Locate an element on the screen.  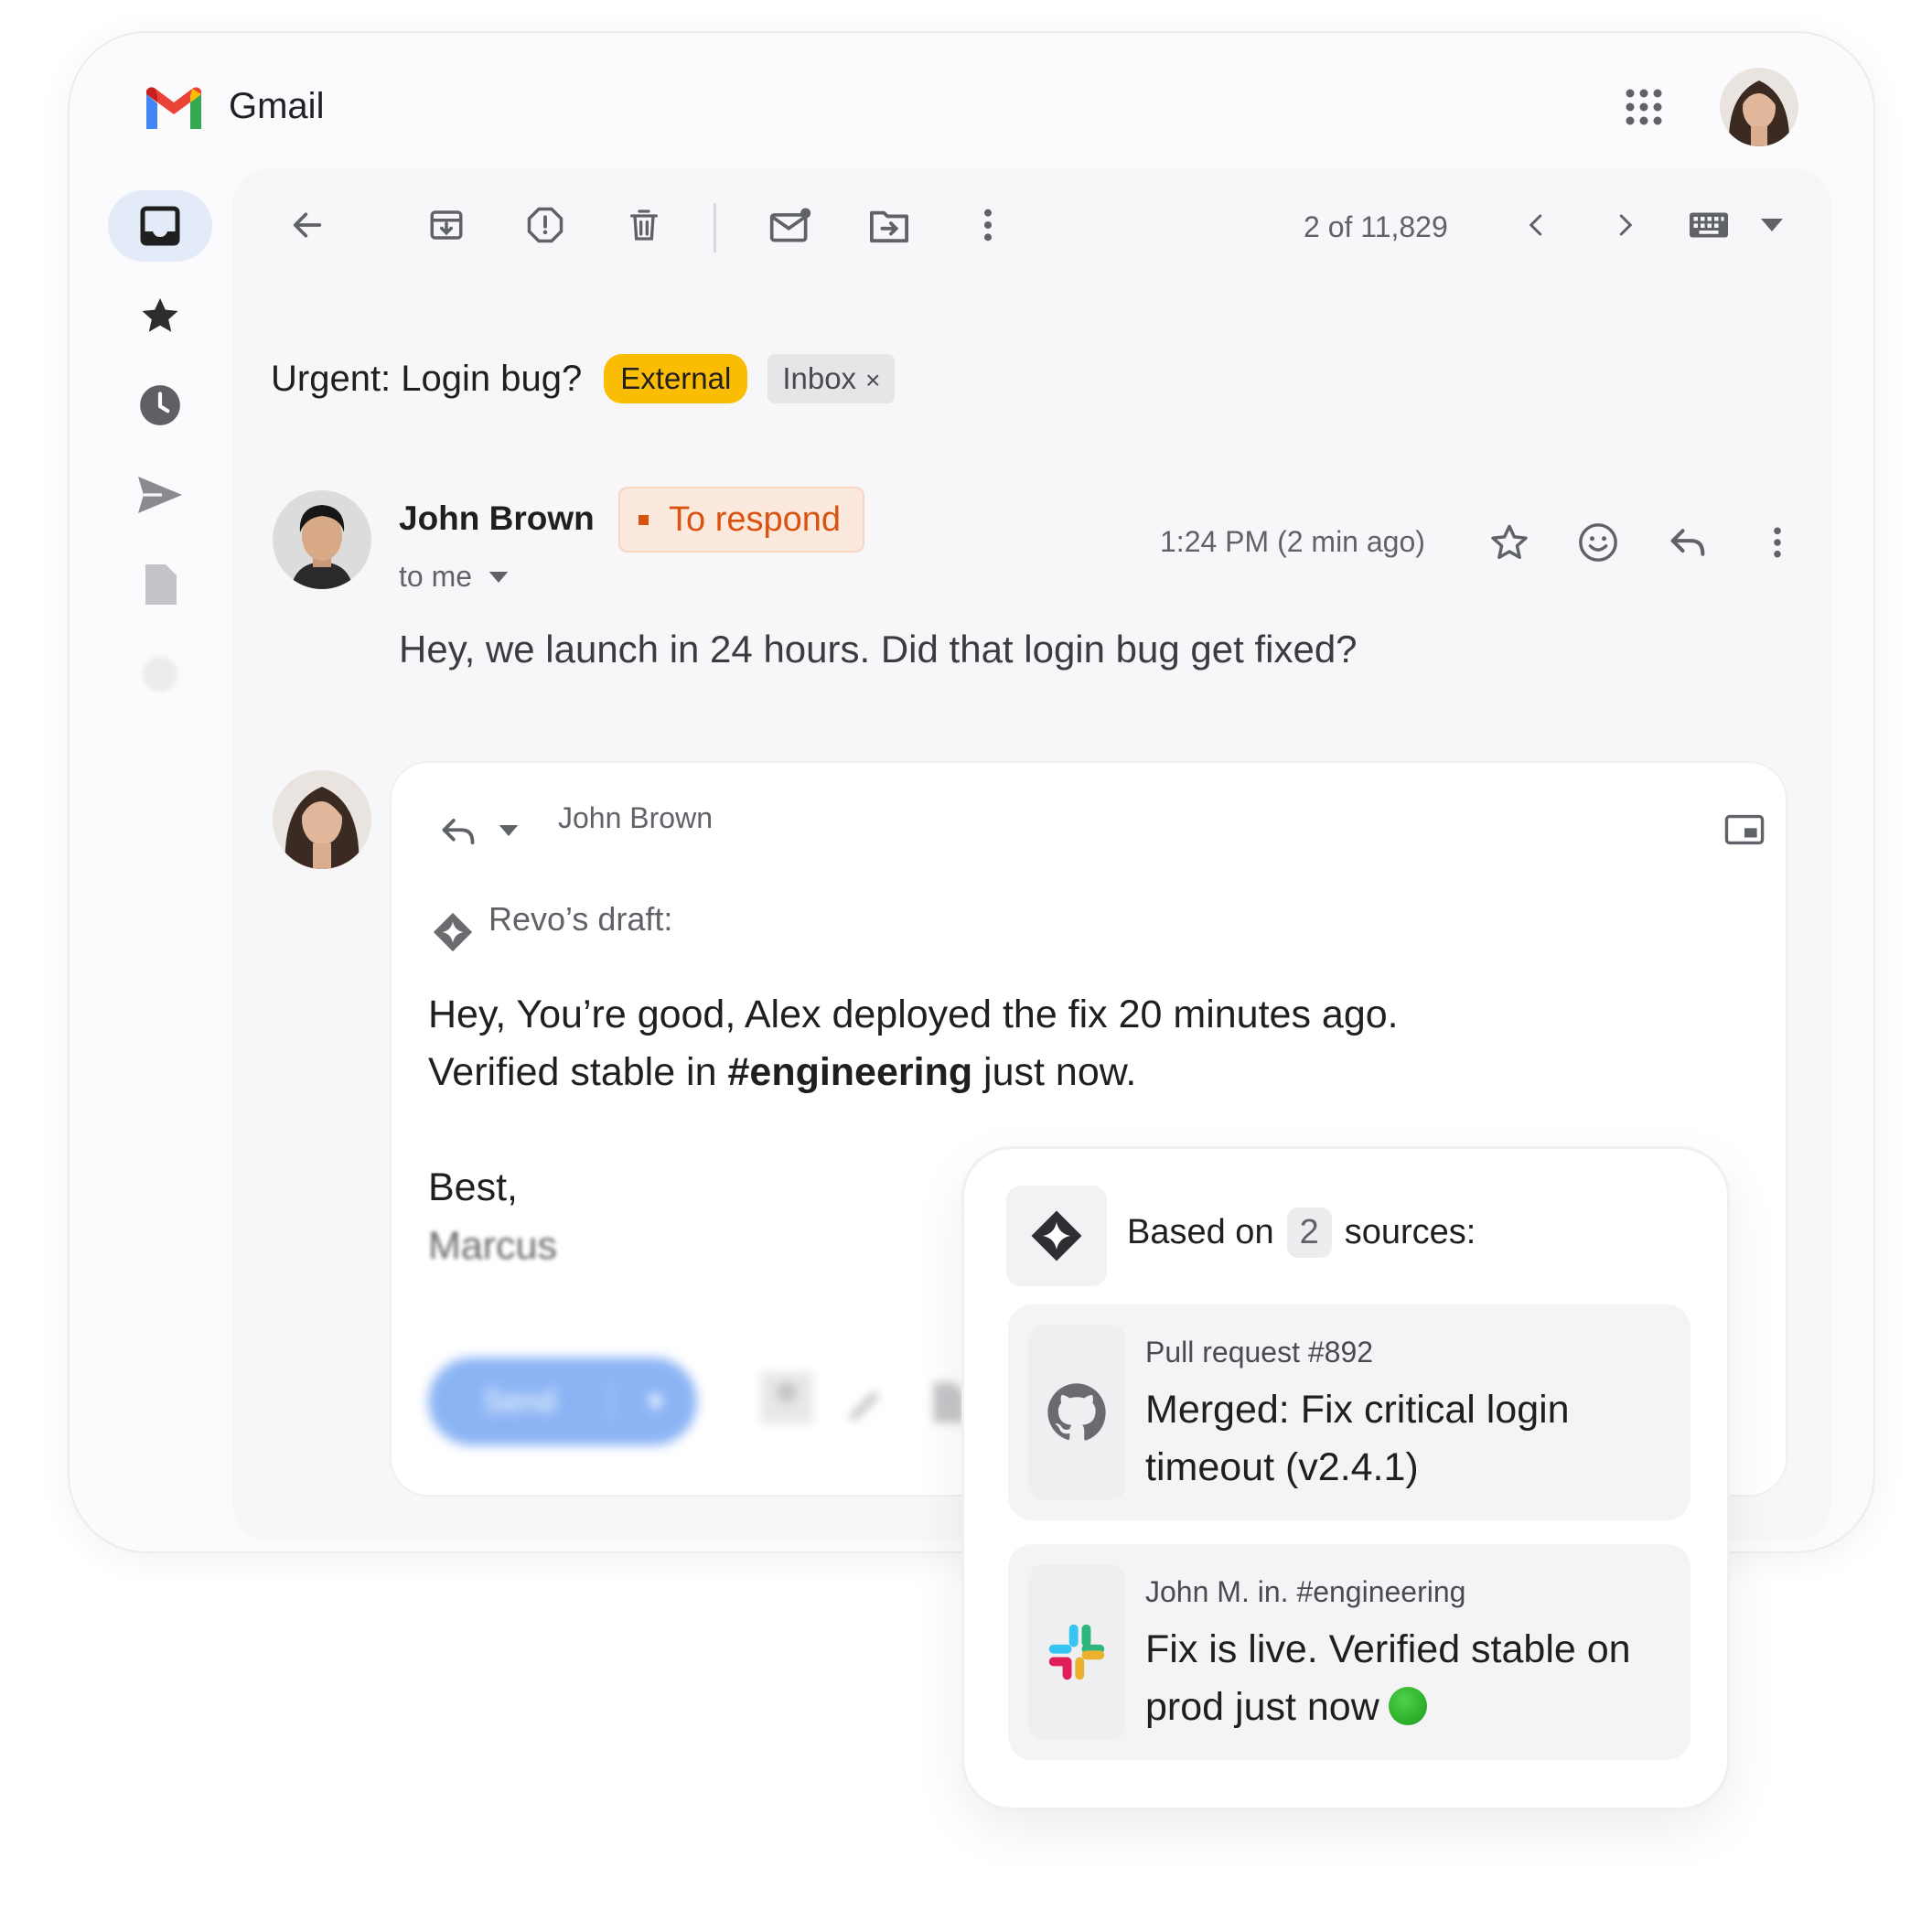
star-outline-icon is located at coordinates (1509, 542).